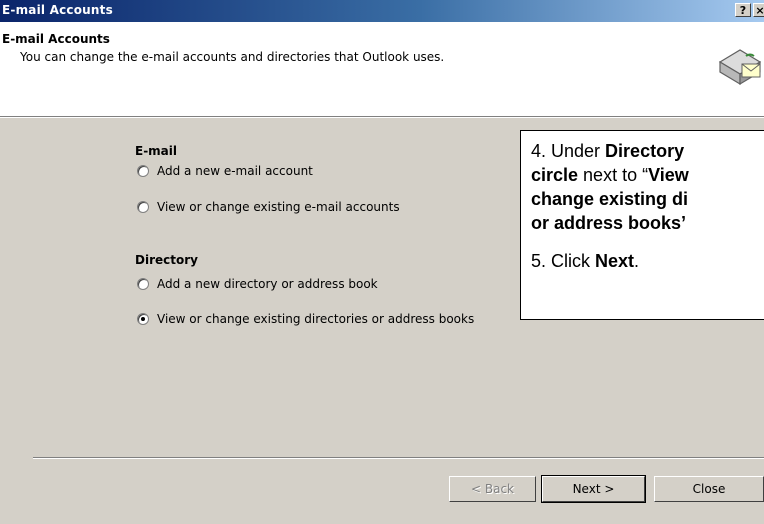  I want to click on radio-label: Add a new e-mail account, so click(235, 171).